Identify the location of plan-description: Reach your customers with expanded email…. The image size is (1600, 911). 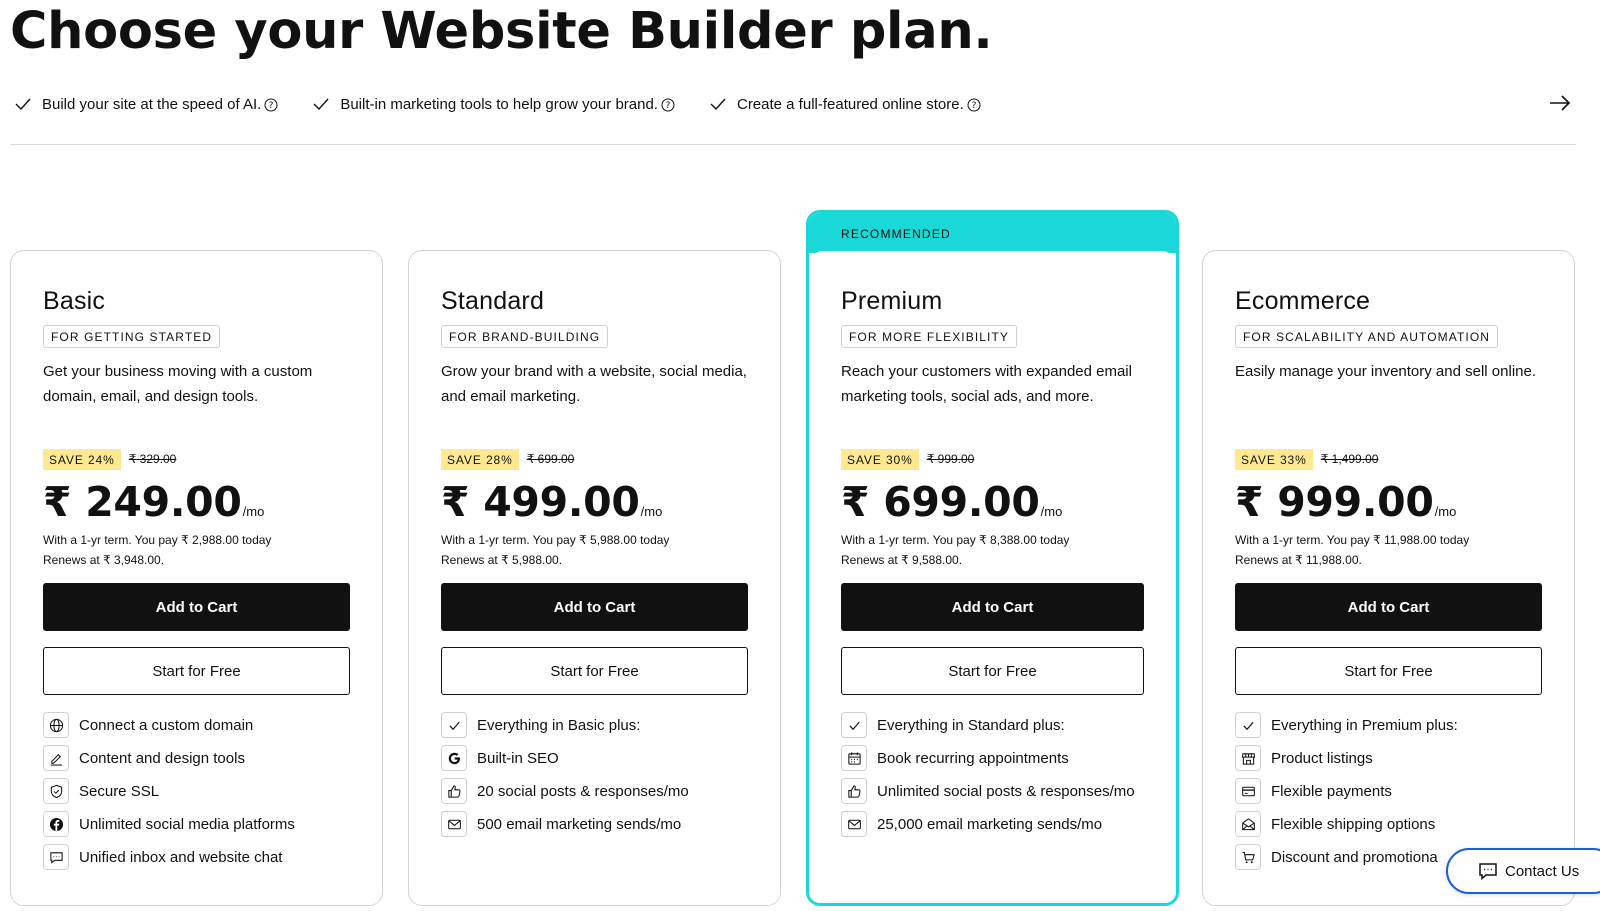
(986, 384).